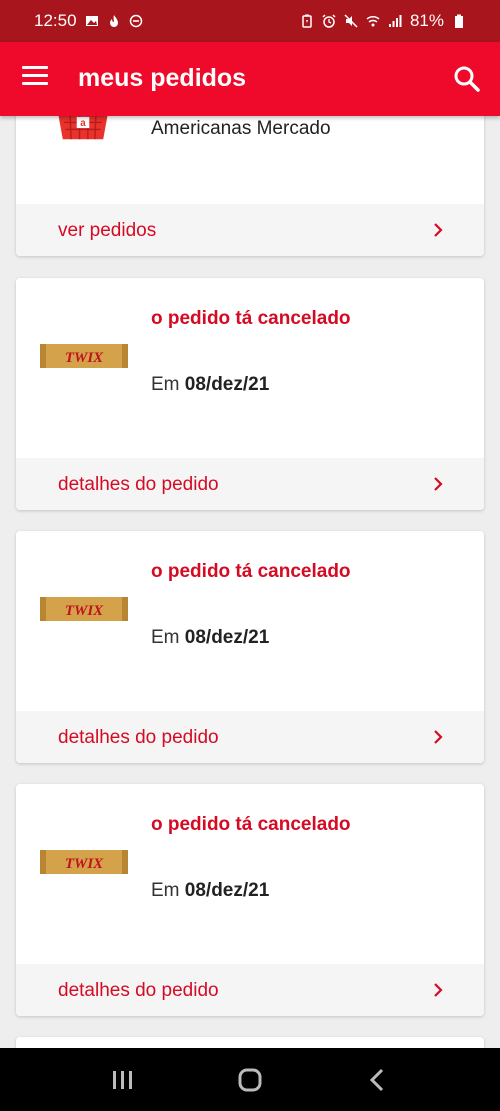  I want to click on system-nav-bar, so click(250, 1079).